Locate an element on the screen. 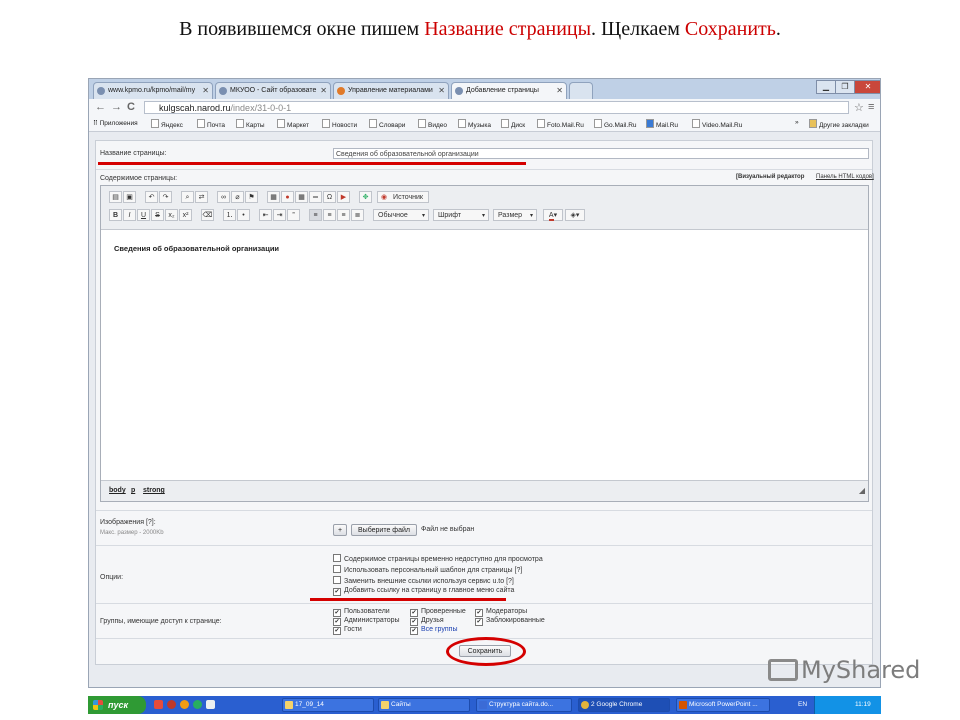 The width and height of the screenshot is (960, 720). resize-handle-icon: ◢ is located at coordinates (862, 490).